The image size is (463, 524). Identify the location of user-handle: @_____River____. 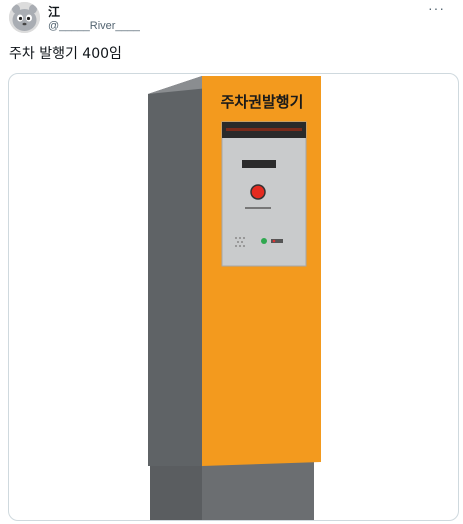
(94, 26).